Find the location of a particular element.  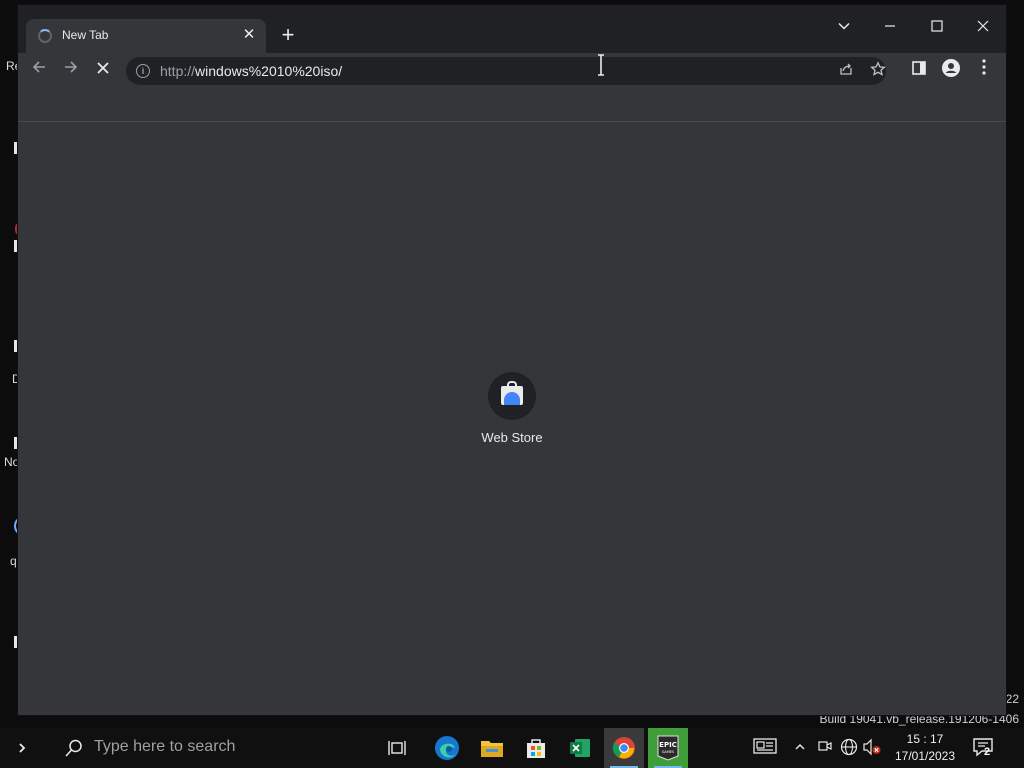

stop-loading-button is located at coordinates (103, 71).